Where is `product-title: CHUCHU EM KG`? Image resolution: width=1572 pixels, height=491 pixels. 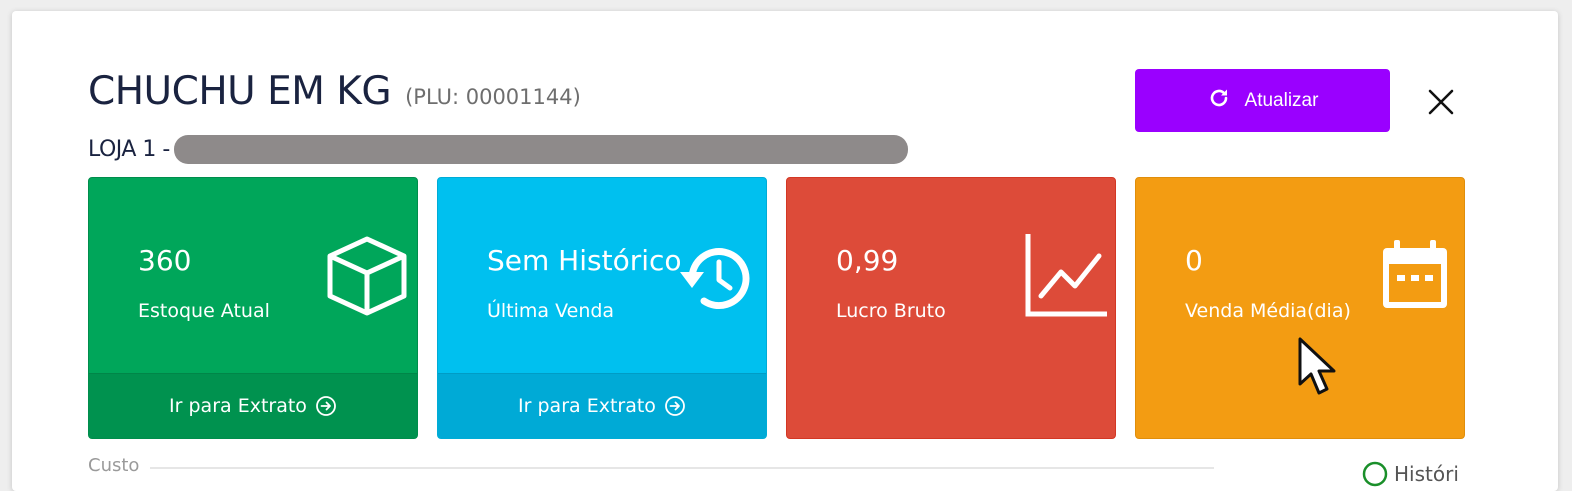 product-title: CHUCHU EM KG is located at coordinates (240, 91).